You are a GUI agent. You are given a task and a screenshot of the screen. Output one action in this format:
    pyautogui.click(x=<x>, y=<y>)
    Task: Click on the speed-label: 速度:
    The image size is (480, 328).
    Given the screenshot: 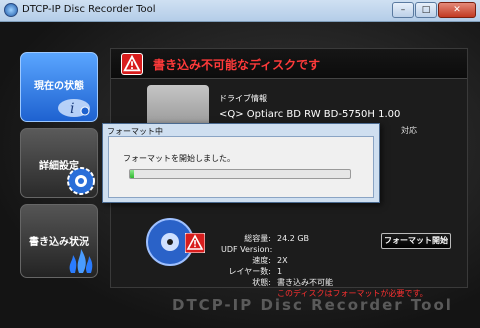 What is the action you would take?
    pyautogui.click(x=261, y=260)
    